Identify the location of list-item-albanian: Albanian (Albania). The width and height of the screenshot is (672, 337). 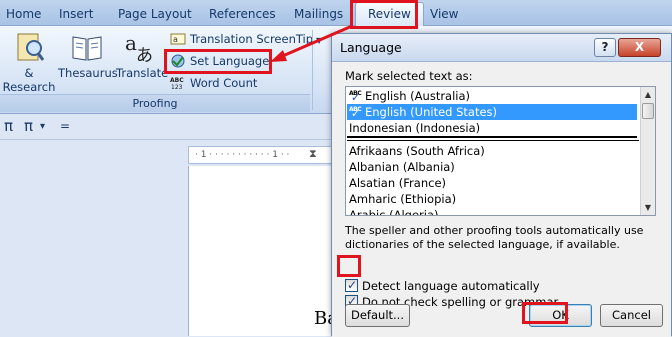
(492, 167).